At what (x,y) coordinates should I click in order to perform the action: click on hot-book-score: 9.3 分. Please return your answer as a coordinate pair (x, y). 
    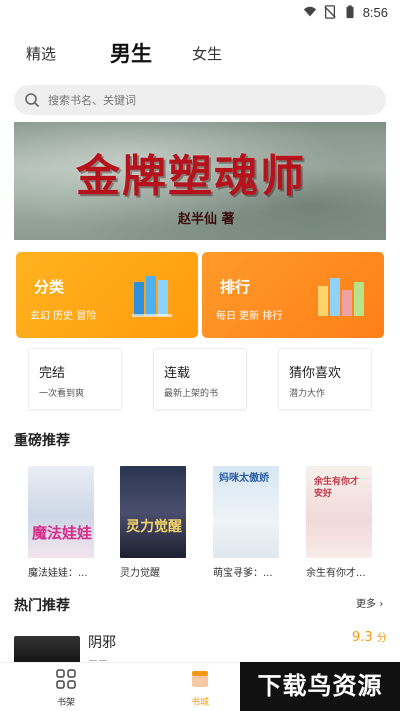
    Looking at the image, I should click on (369, 637).